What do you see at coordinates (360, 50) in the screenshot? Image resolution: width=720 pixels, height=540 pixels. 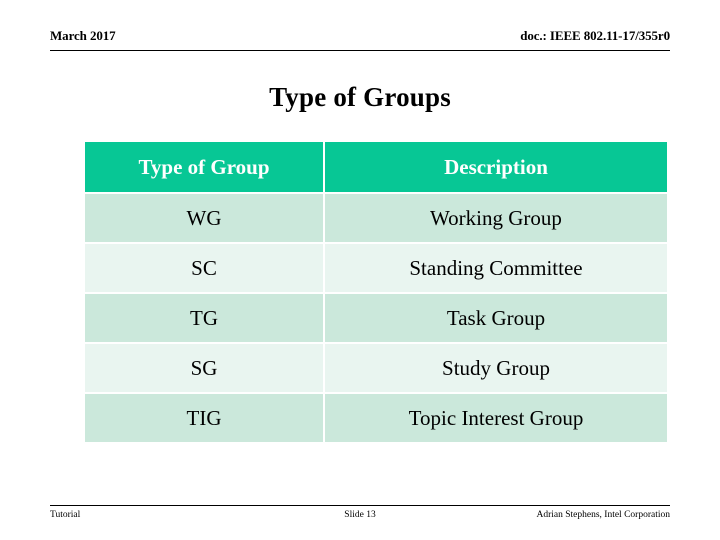 I see `header-divider` at bounding box center [360, 50].